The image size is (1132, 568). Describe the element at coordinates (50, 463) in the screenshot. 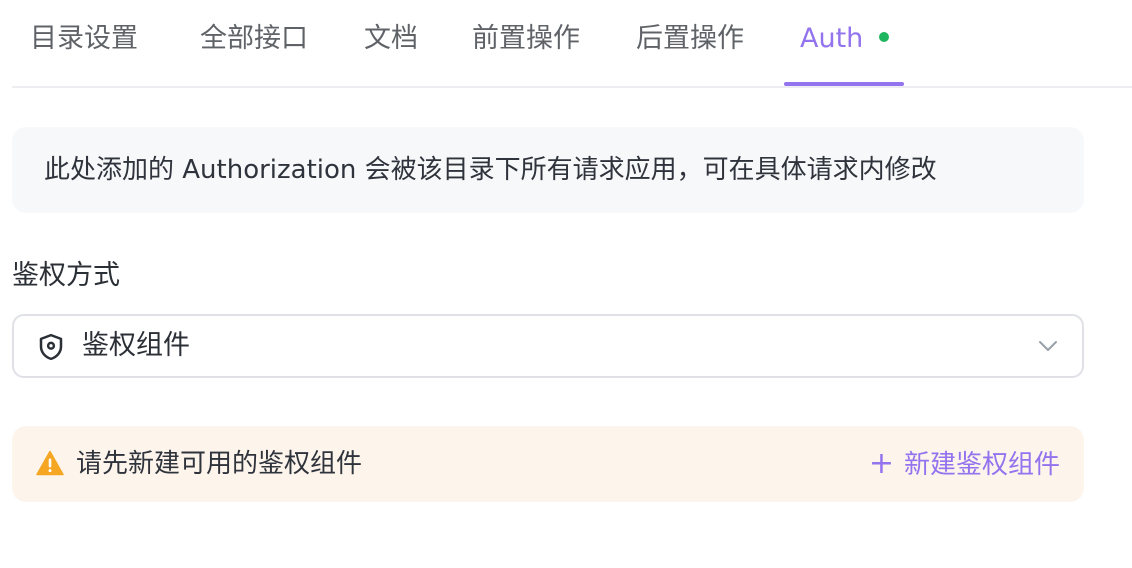

I see `warning-triangle-icon` at that location.